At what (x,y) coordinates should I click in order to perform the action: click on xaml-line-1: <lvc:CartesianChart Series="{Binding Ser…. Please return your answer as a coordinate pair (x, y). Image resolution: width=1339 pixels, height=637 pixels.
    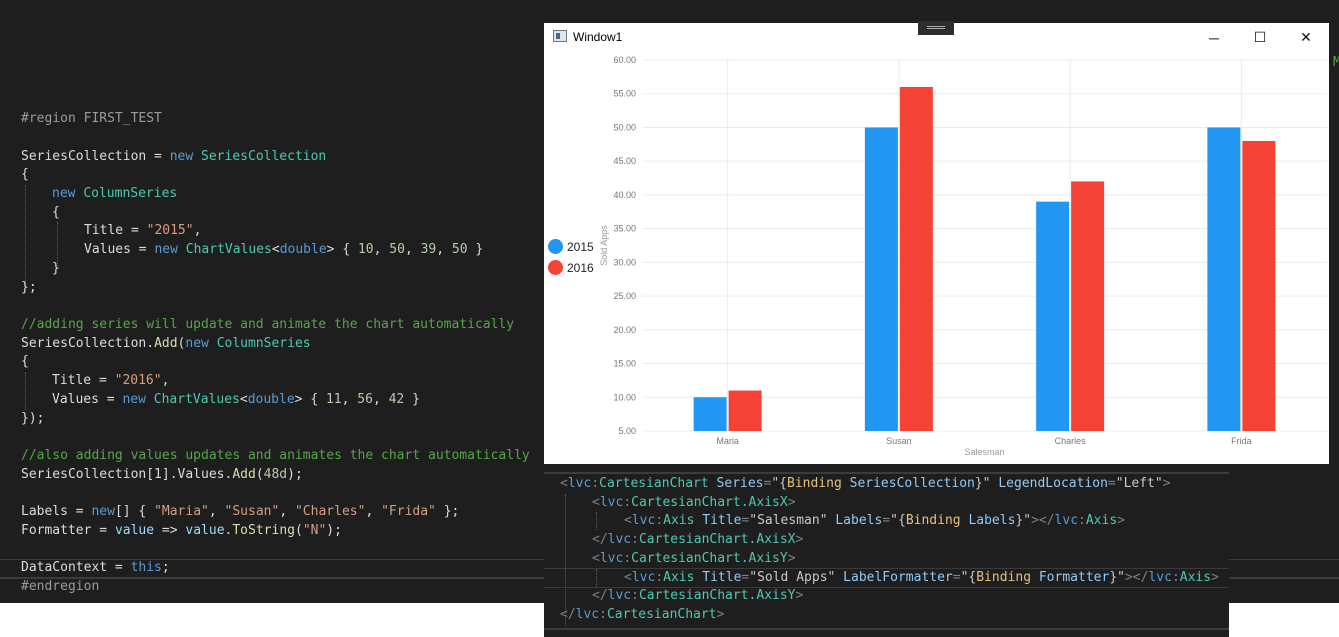
    Looking at the image, I should click on (865, 483).